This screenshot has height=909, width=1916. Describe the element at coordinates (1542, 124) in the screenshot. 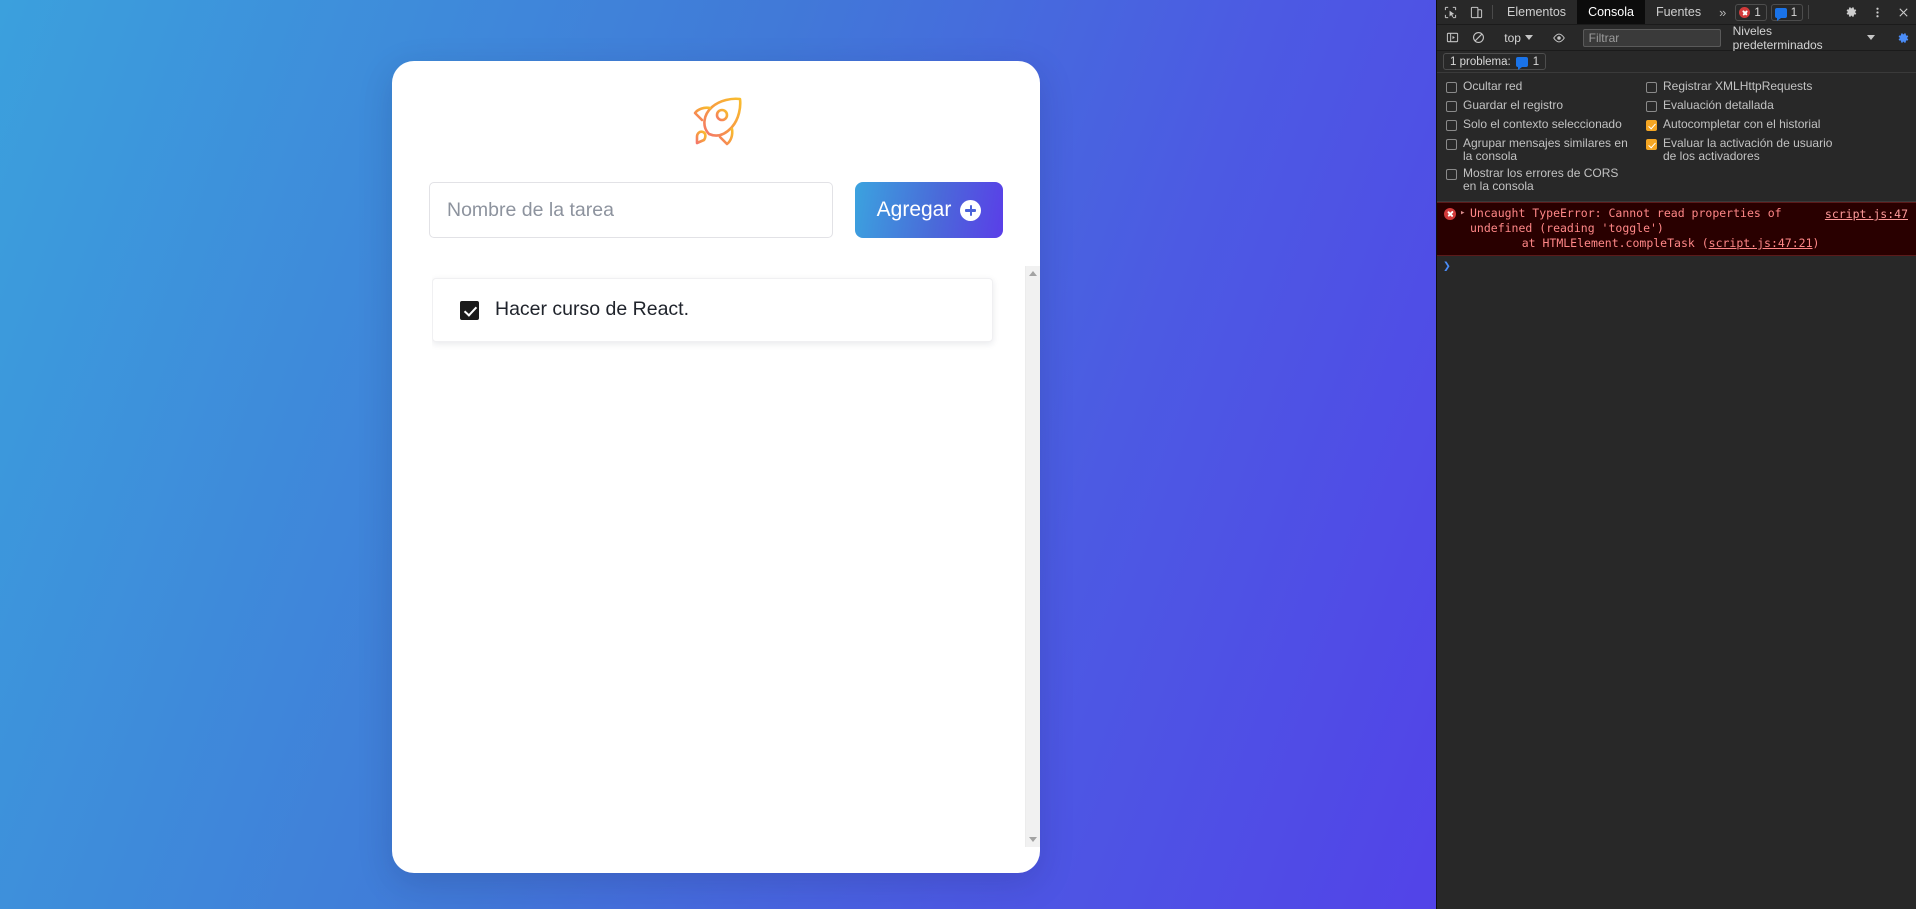

I see `setting-label-solo-contexto: Solo el contexto seleccionado` at that location.